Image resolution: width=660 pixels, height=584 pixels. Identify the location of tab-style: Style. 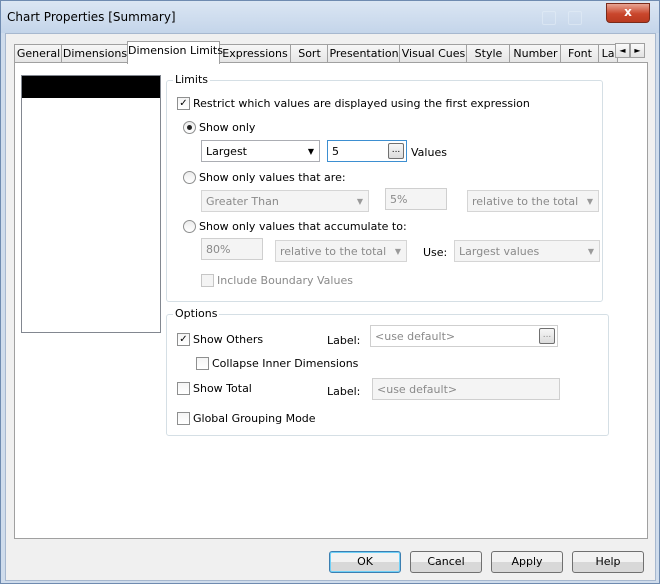
(488, 53).